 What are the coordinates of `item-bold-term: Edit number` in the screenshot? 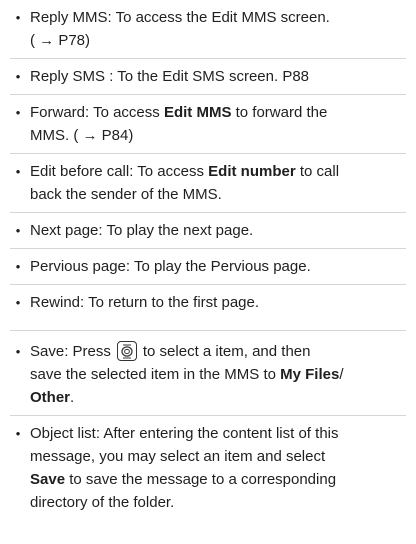 It's located at (252, 171).